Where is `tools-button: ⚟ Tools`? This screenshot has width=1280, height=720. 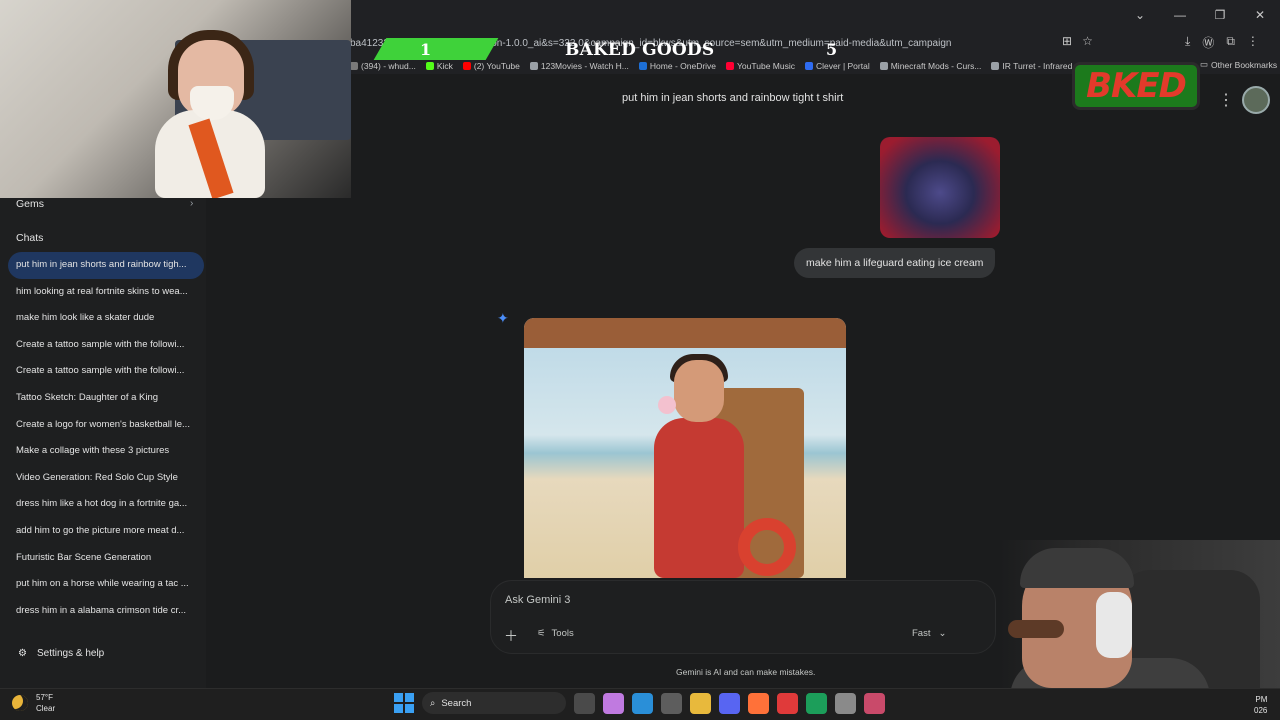 tools-button: ⚟ Tools is located at coordinates (555, 633).